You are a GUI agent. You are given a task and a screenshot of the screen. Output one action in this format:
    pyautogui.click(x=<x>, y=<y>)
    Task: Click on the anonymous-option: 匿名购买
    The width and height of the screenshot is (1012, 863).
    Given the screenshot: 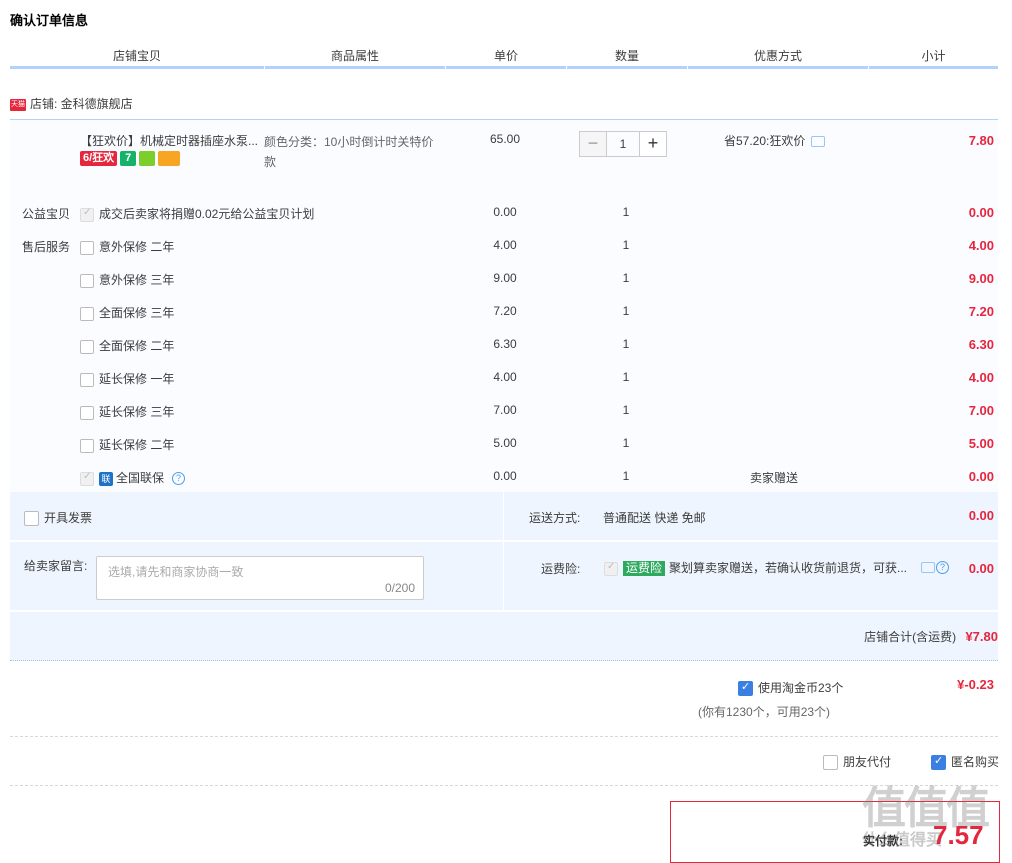 What is the action you would take?
    pyautogui.click(x=965, y=762)
    